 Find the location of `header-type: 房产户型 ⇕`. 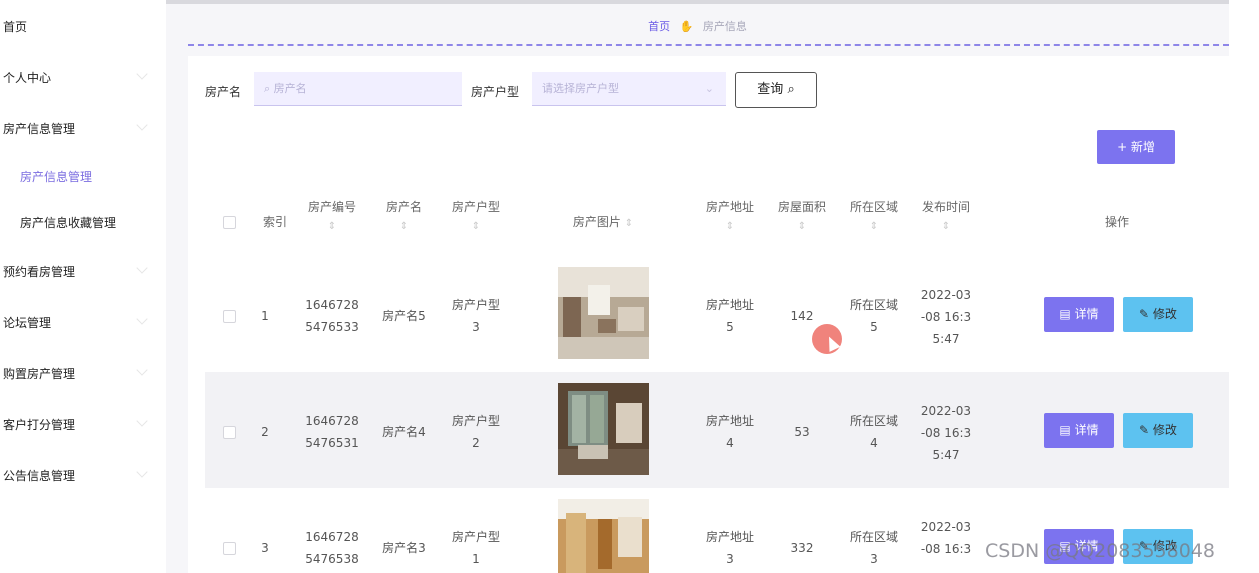

header-type: 房产户型 ⇕ is located at coordinates (476, 217).